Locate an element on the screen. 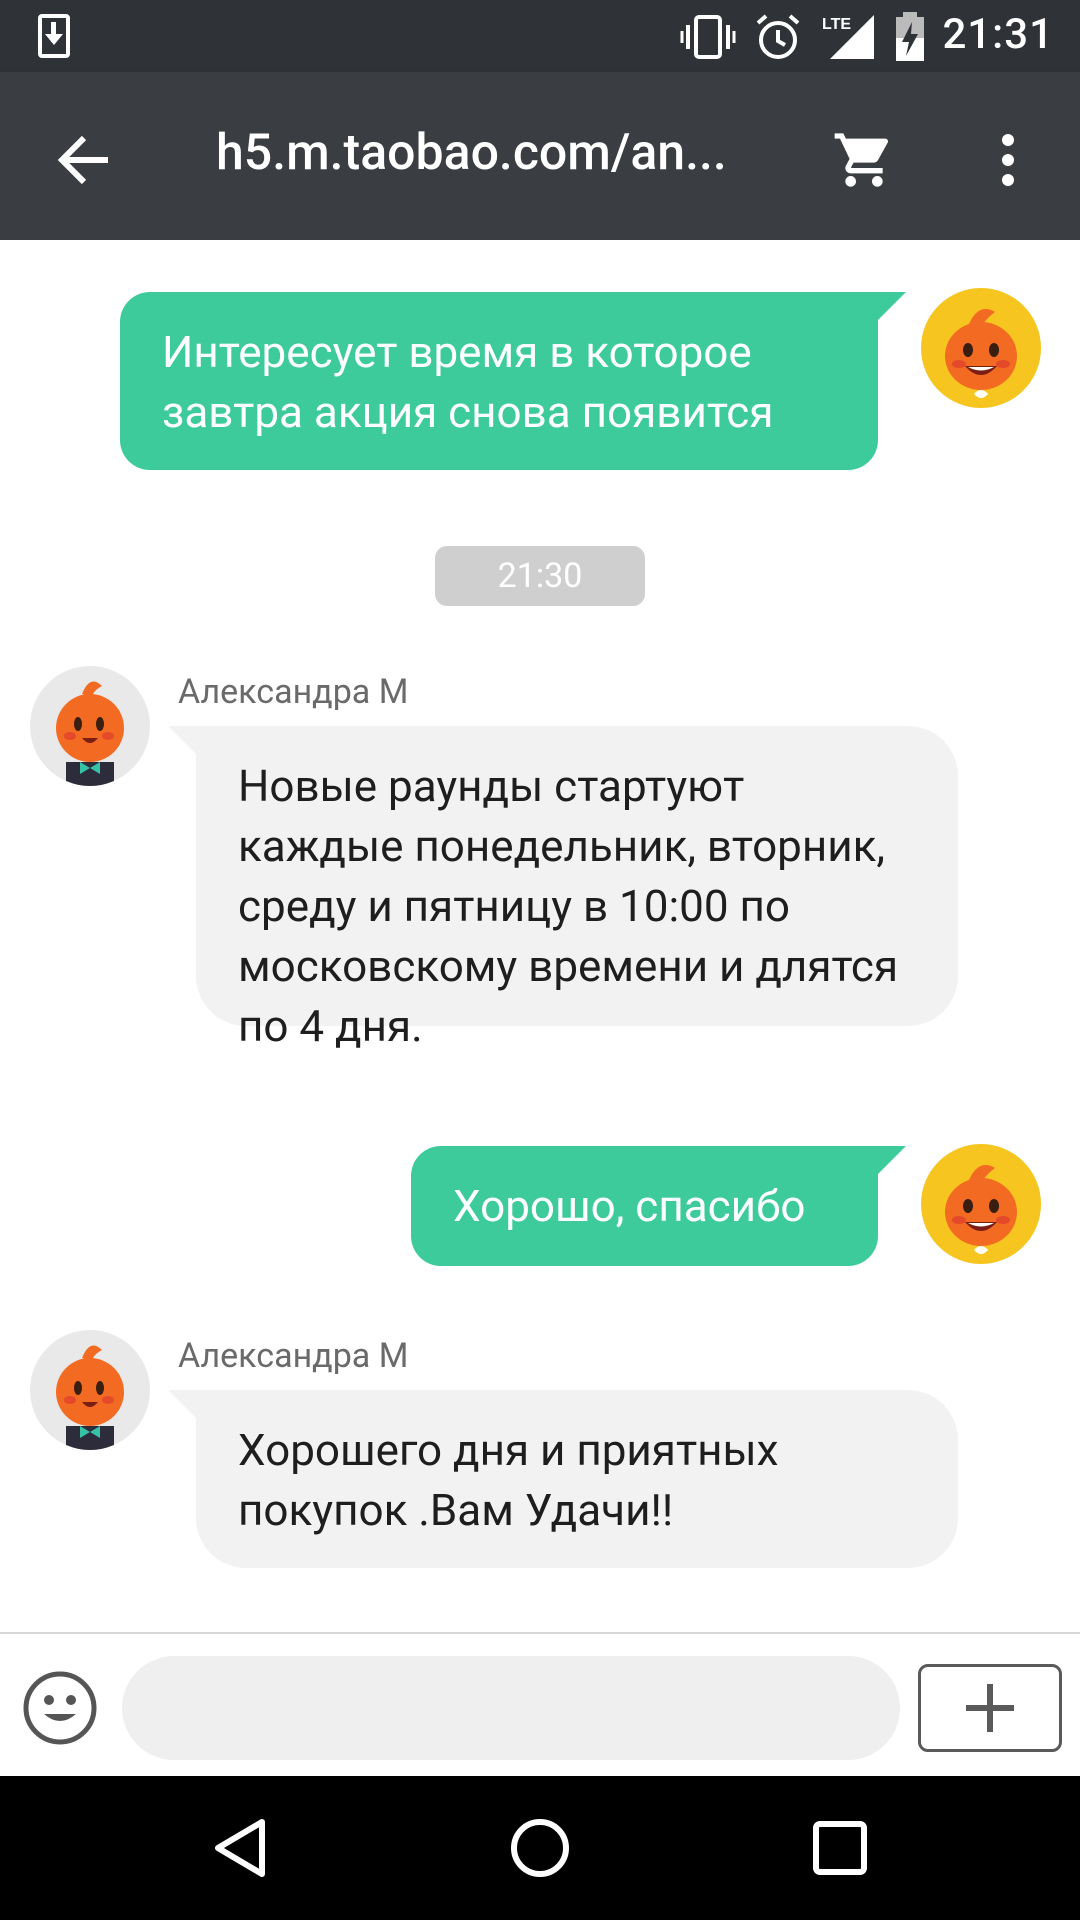 The height and width of the screenshot is (1920, 1080). more-vertical-icon is located at coordinates (1008, 160).